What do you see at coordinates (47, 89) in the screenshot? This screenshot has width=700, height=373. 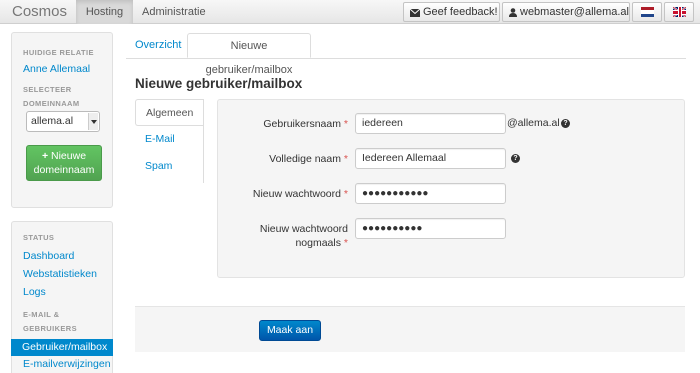 I see `domain-label-line1: SELECTEER` at bounding box center [47, 89].